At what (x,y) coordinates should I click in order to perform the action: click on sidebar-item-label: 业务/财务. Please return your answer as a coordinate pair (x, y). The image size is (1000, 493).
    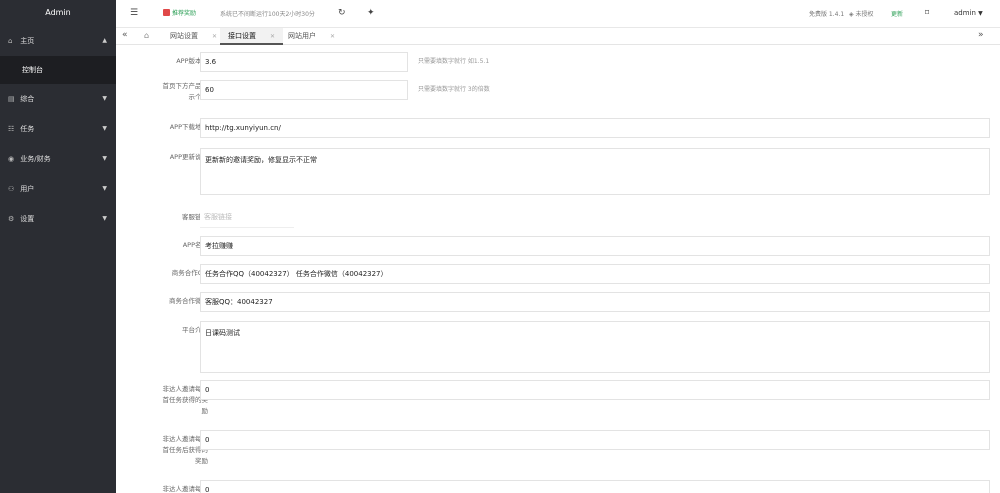
    Looking at the image, I should click on (35, 159).